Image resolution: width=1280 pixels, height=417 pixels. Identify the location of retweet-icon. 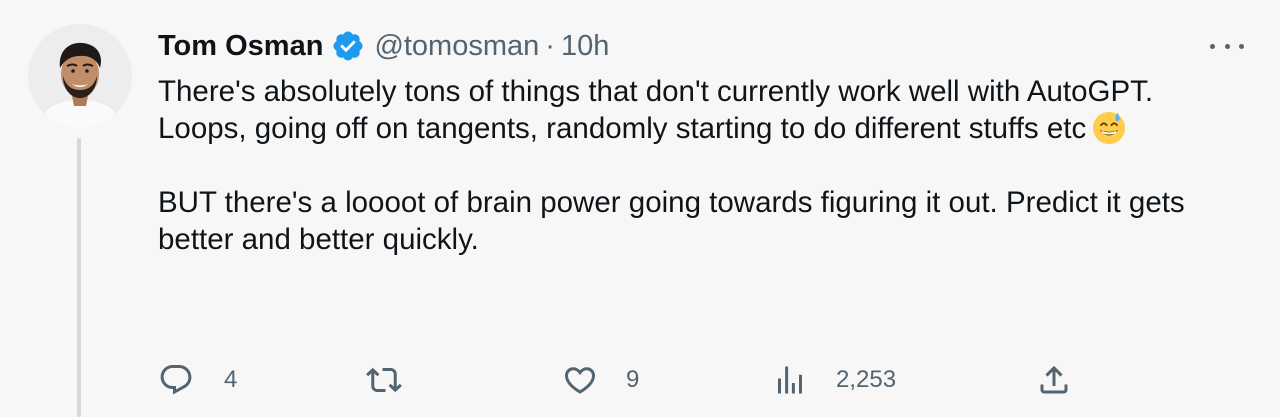
(384, 380).